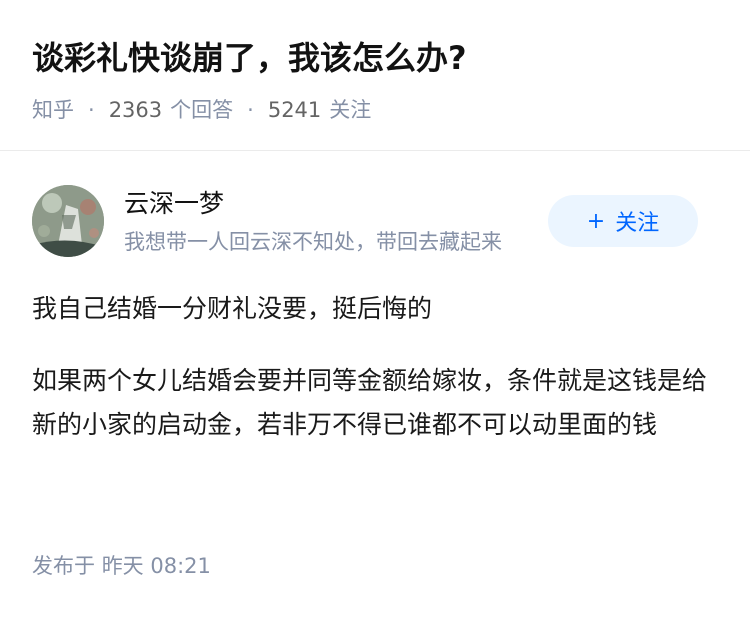  I want to click on source-label: 知乎, so click(53, 110).